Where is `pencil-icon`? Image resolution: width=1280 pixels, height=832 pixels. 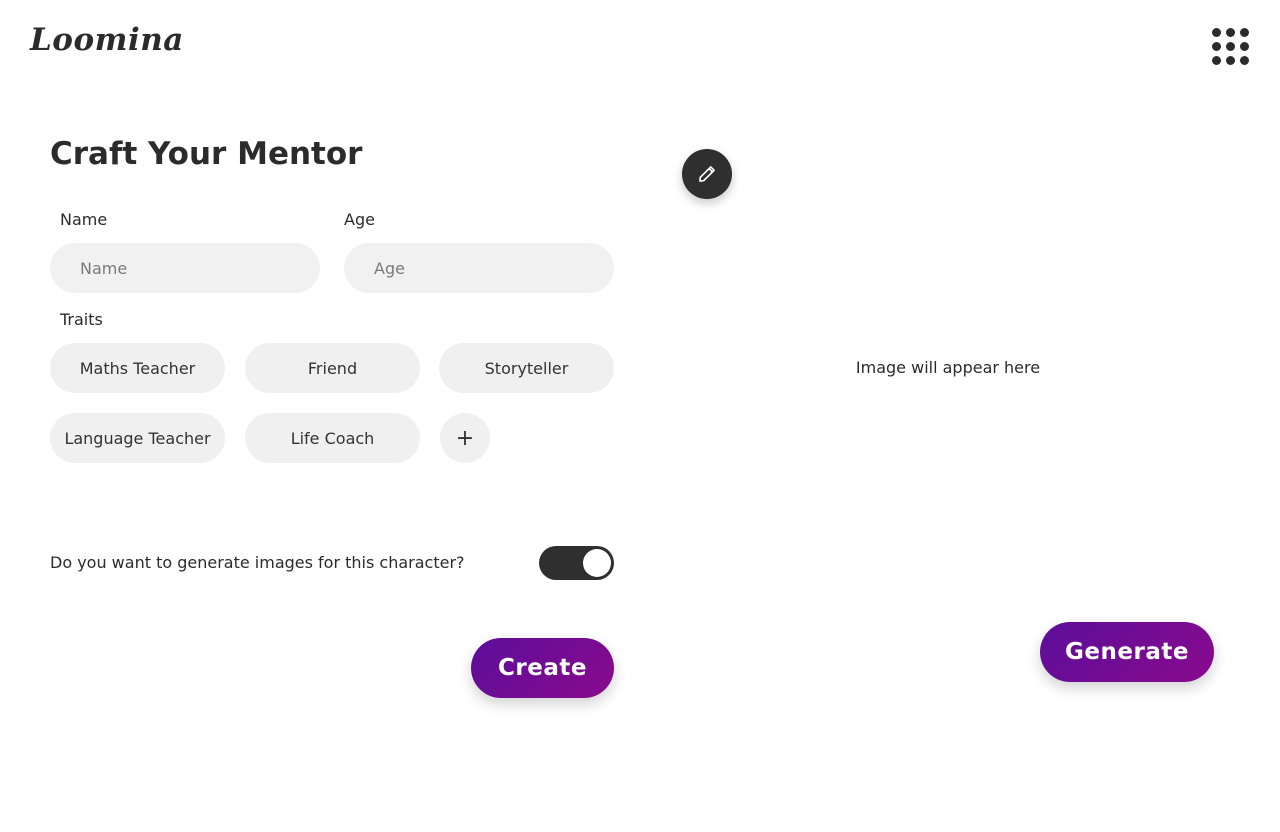 pencil-icon is located at coordinates (707, 174).